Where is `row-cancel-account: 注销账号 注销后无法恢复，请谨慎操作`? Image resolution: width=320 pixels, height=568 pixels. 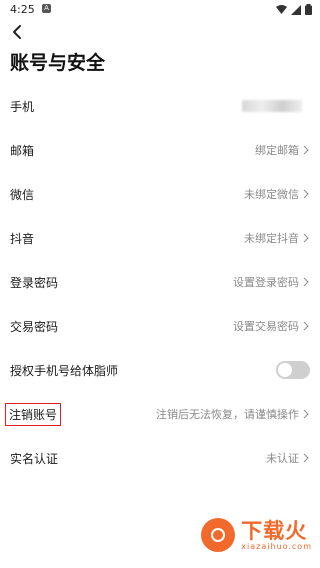 row-cancel-account: 注销账号 注销后无法恢复，请谨慎操作 is located at coordinates (160, 414).